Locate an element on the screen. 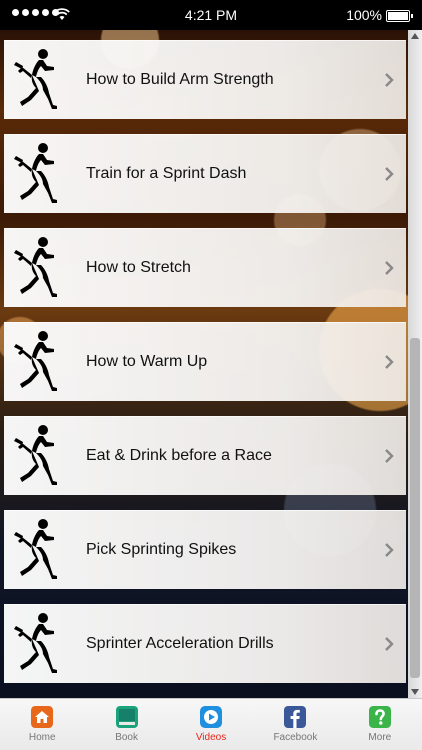 Image resolution: width=422 pixels, height=750 pixels. list-item-label: Train for a Sprint Dash is located at coordinates (166, 173).